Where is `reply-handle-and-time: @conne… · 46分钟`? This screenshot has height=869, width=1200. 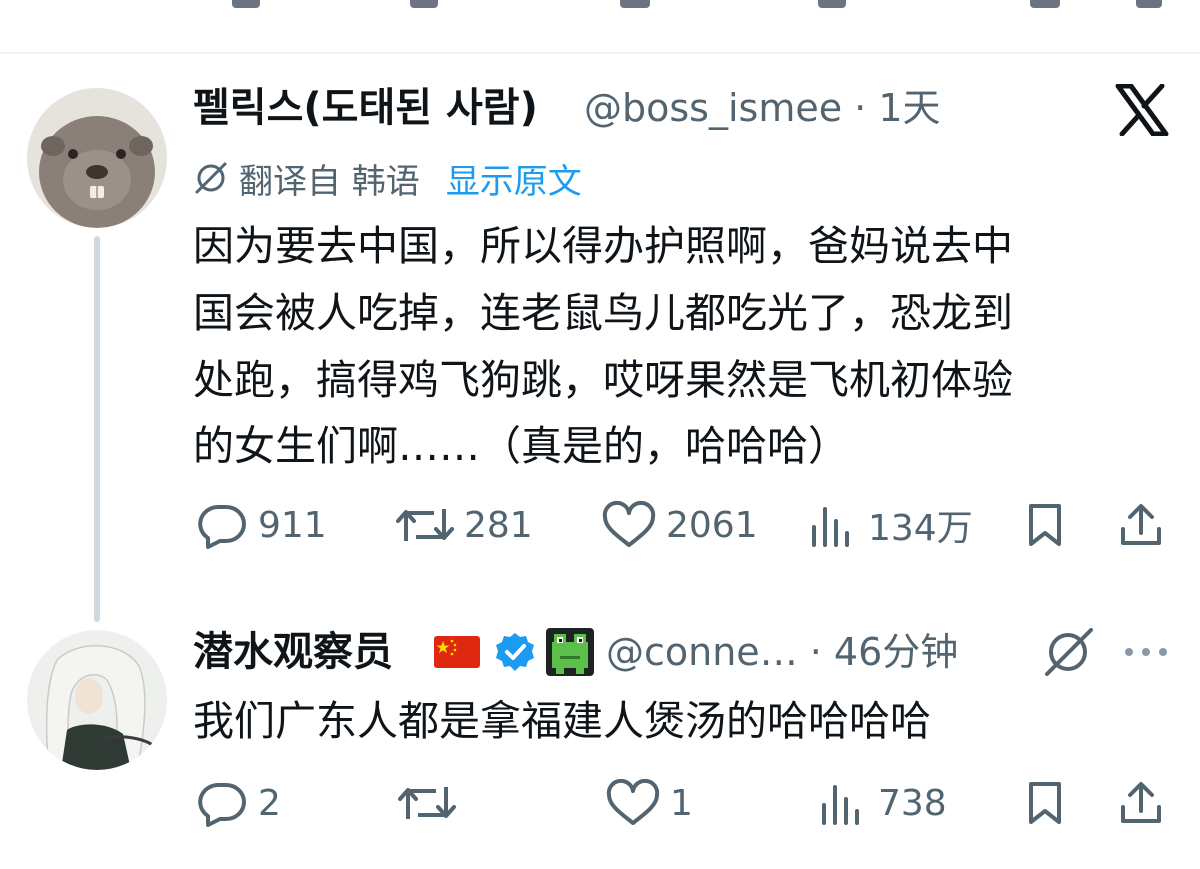
reply-handle-and-time: @conne… · 46分钟 is located at coordinates (782, 652).